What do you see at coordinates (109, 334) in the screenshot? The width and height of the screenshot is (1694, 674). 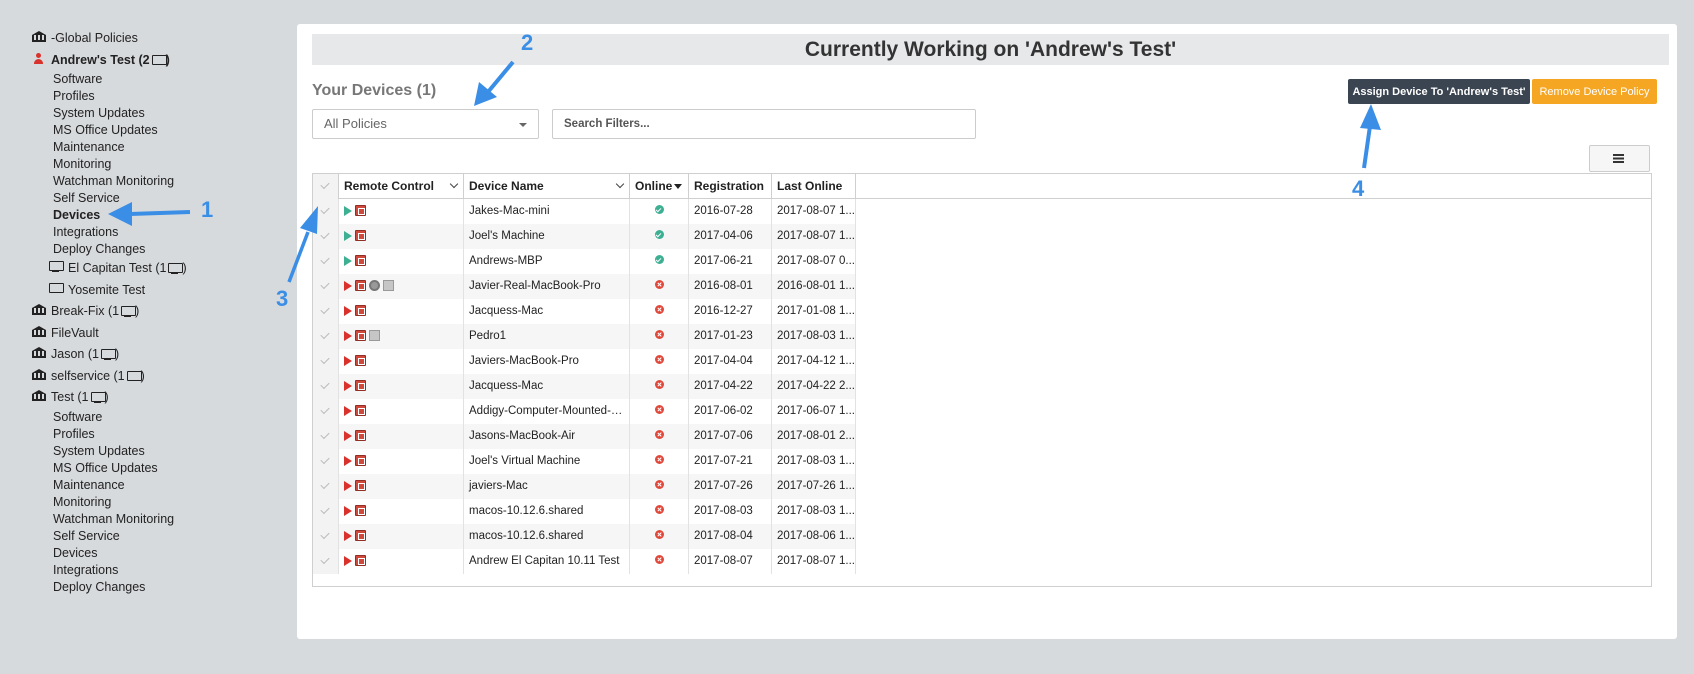 I see `sidebar-item-3: FileVault` at bounding box center [109, 334].